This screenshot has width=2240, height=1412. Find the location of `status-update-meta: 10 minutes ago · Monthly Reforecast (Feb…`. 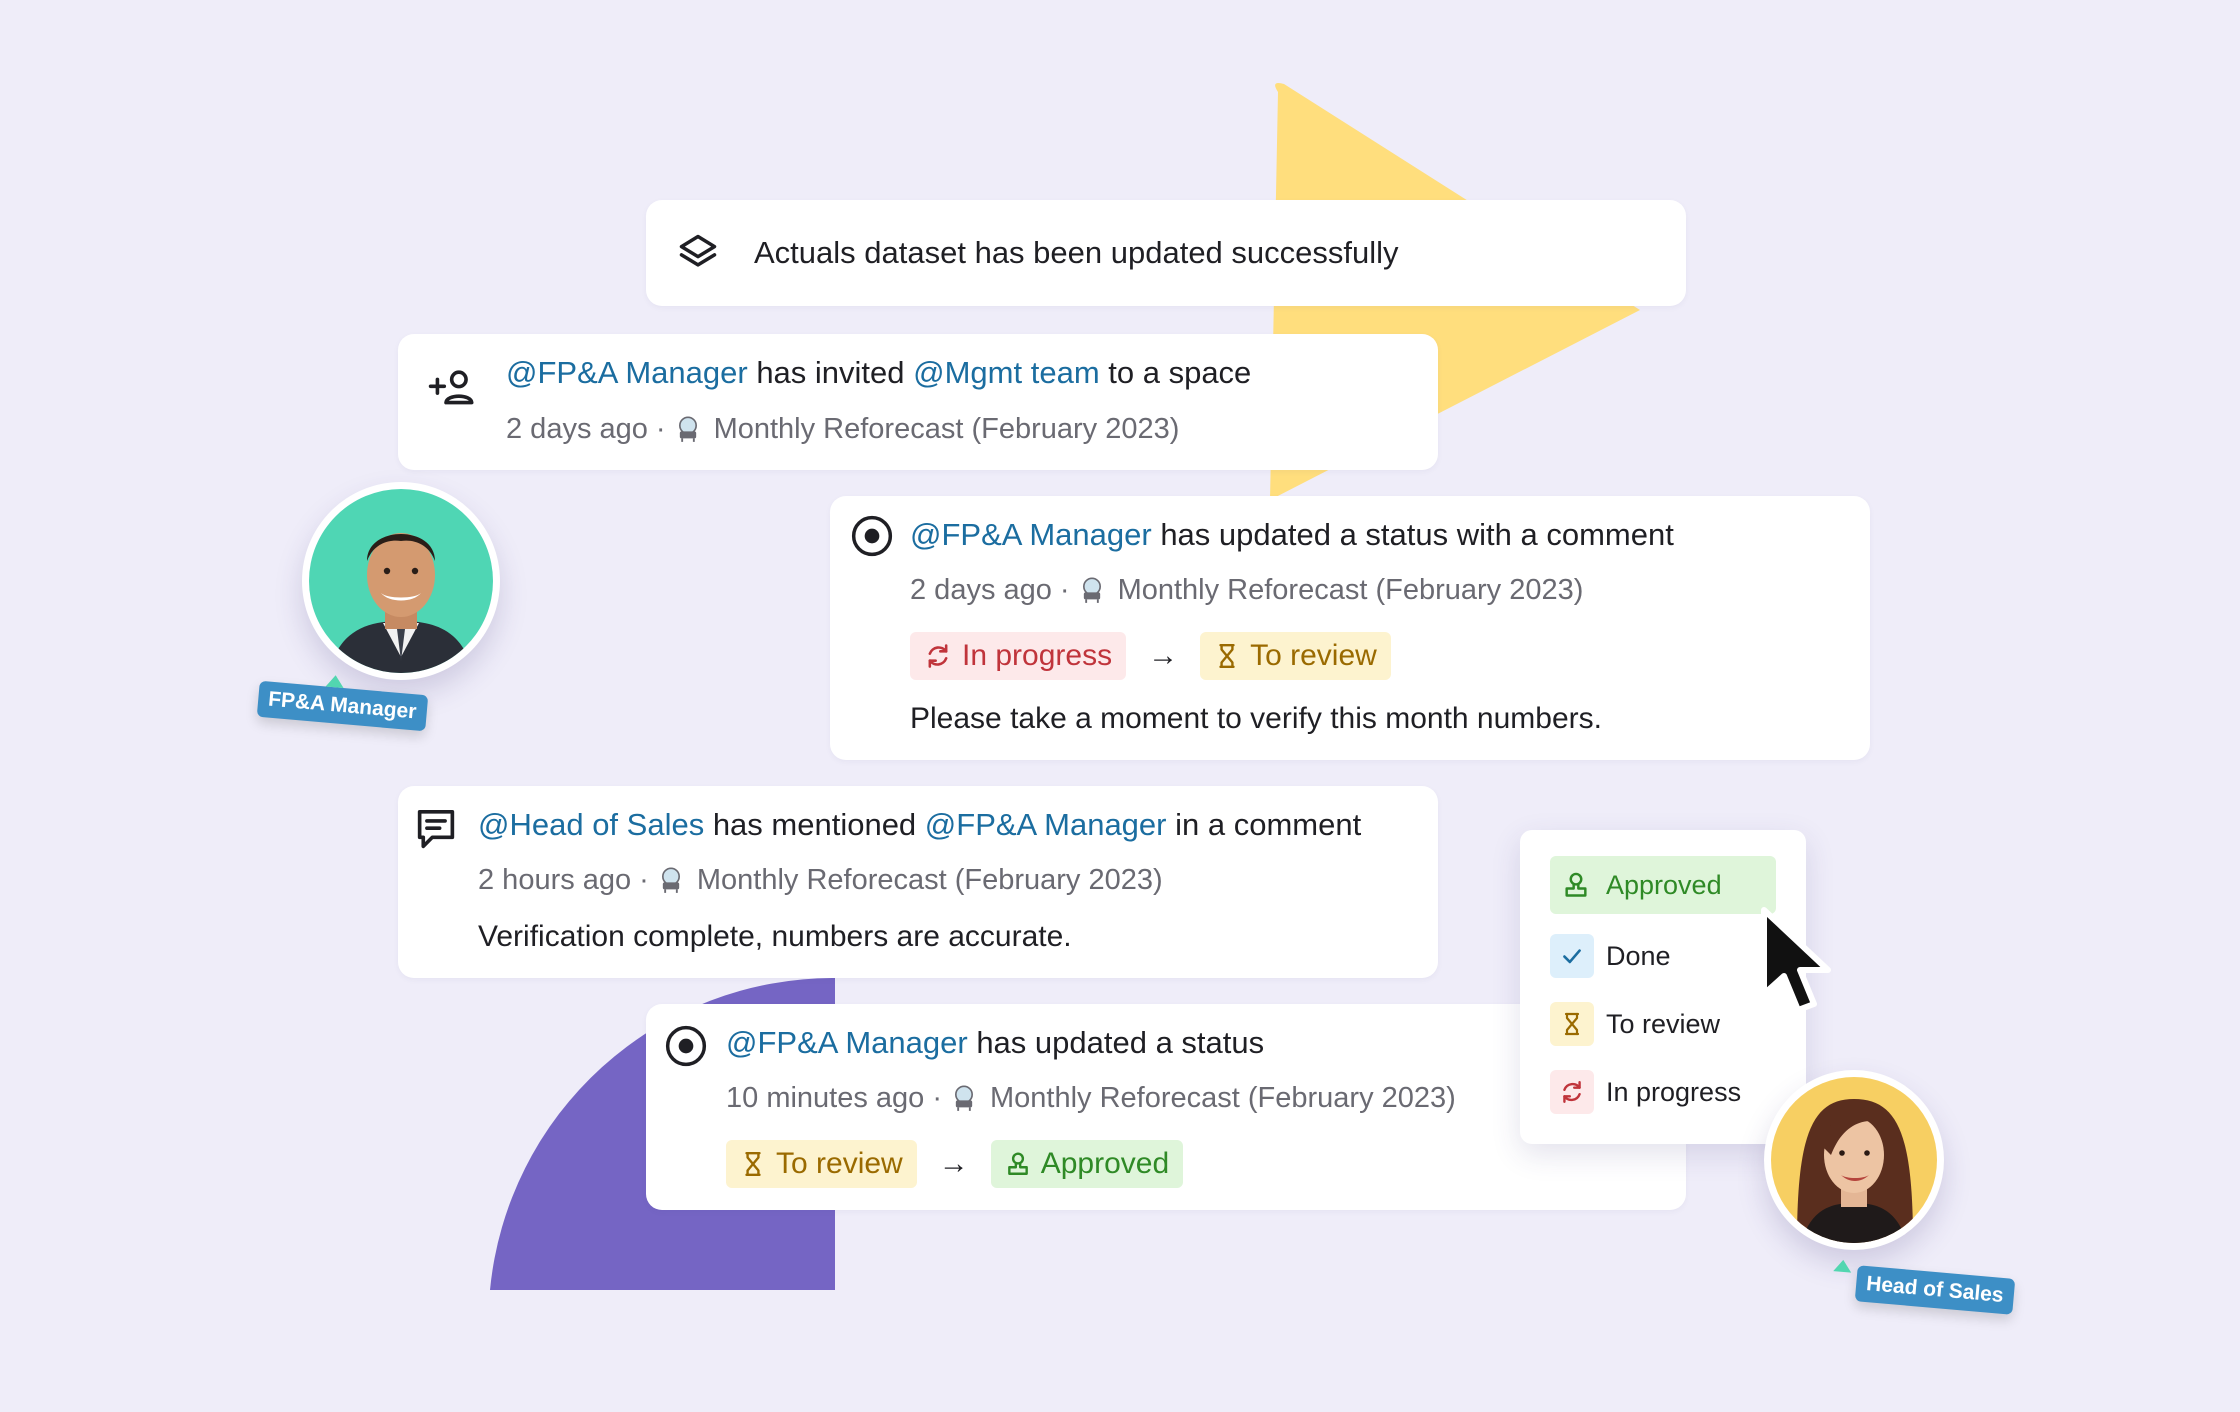

status-update-meta: 10 minutes ago · Monthly Reforecast (Feb… is located at coordinates (1091, 1098).